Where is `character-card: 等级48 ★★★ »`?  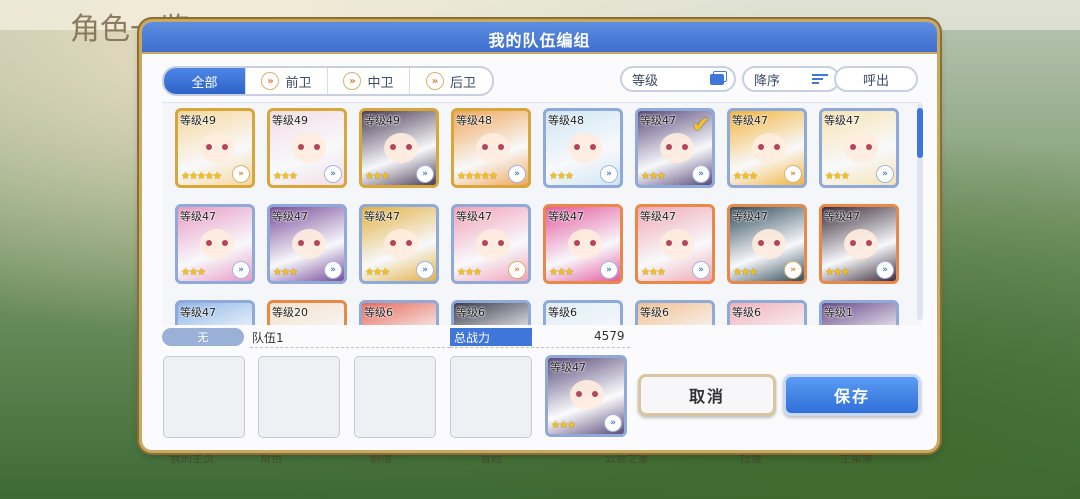
character-card: 等级48 ★★★ » is located at coordinates (583, 148).